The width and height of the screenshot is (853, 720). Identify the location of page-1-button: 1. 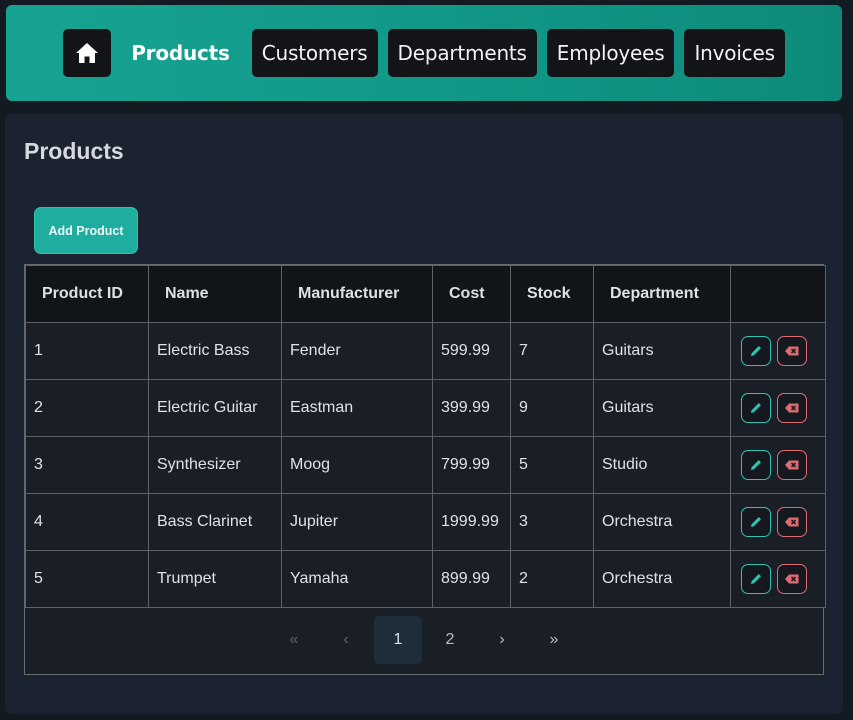
(398, 640).